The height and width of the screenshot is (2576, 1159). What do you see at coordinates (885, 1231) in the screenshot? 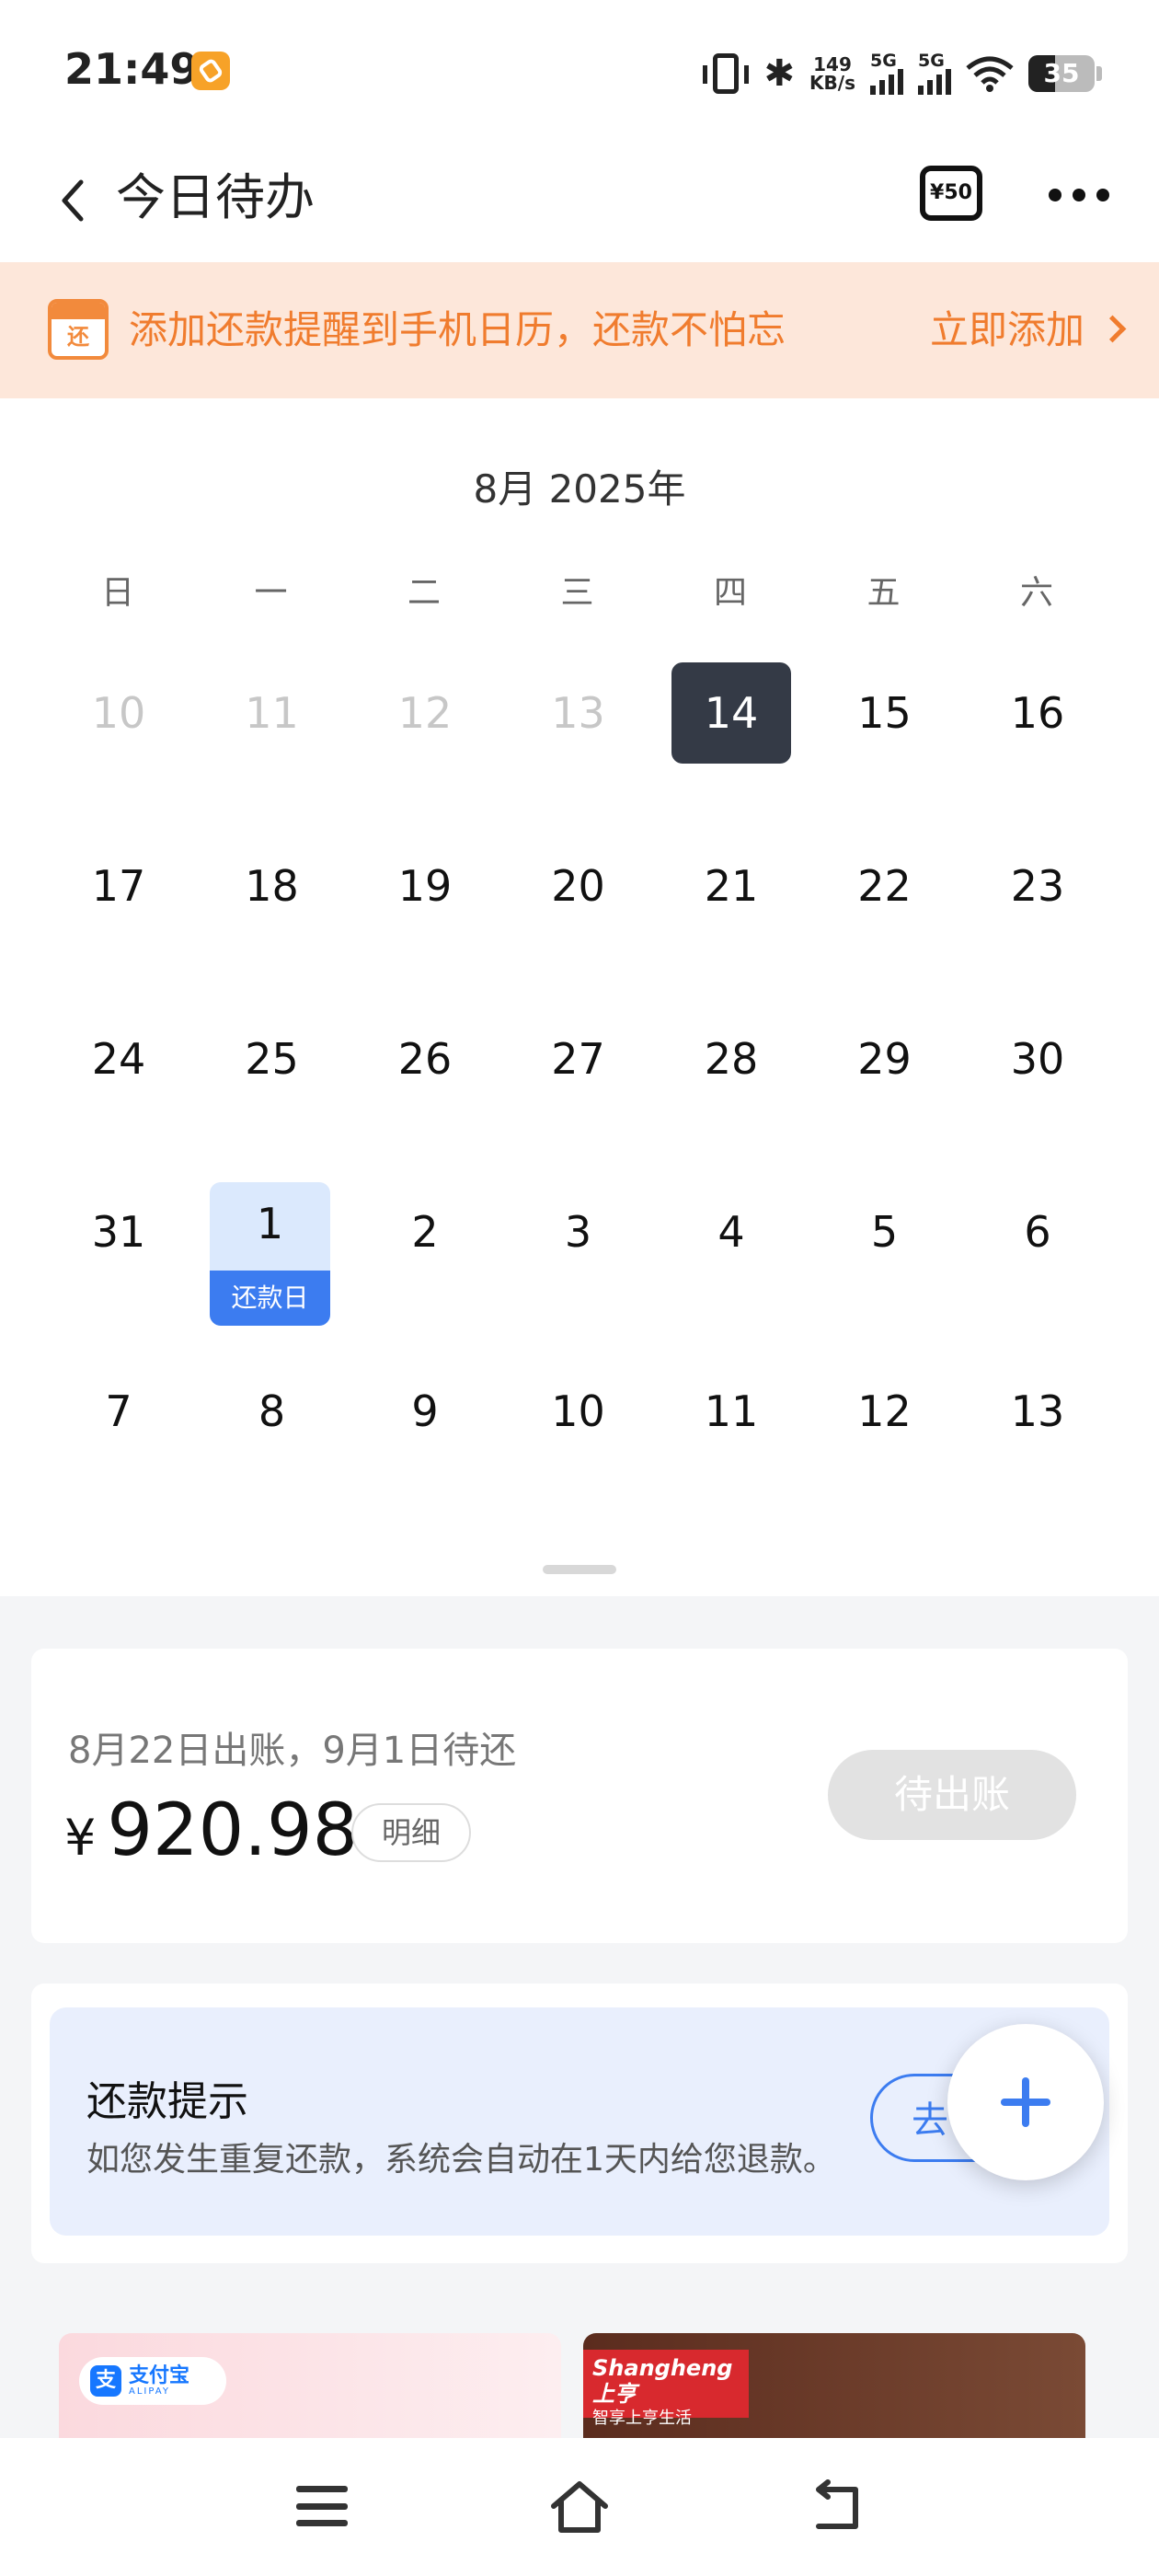
I see `calendar-day: 5` at bounding box center [885, 1231].